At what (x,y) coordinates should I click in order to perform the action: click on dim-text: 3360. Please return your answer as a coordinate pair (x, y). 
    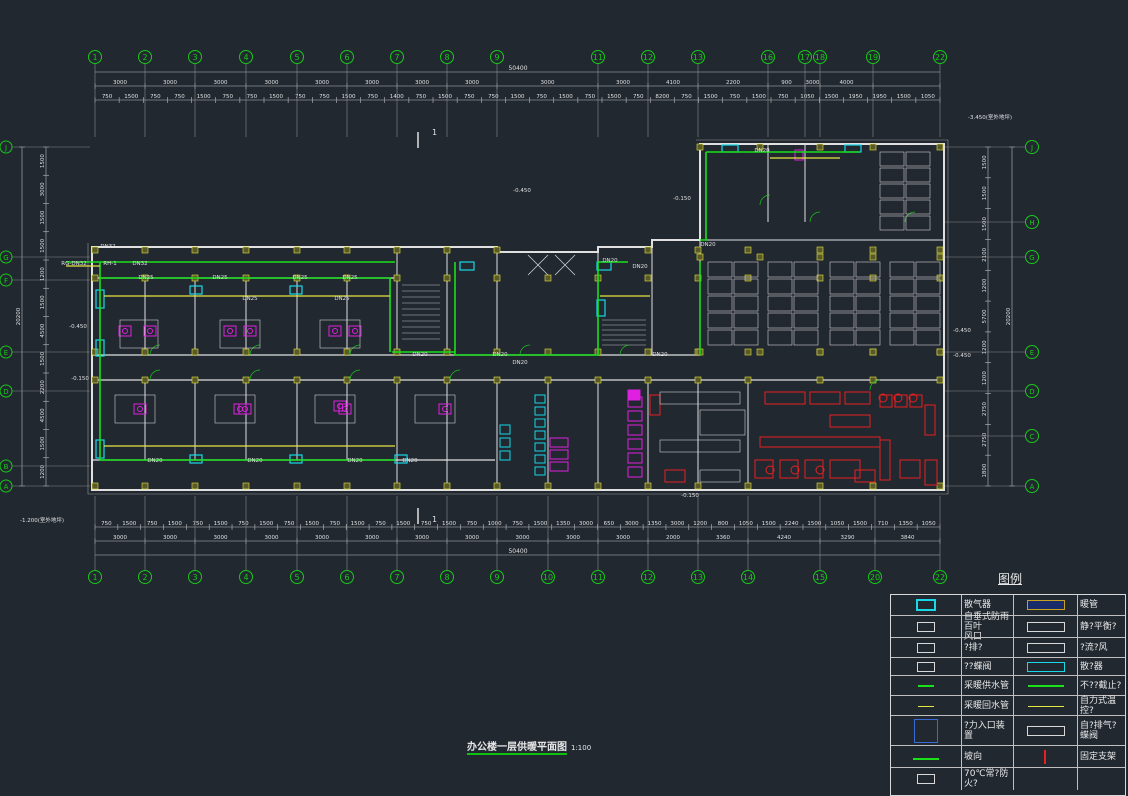
    Looking at the image, I should click on (723, 538).